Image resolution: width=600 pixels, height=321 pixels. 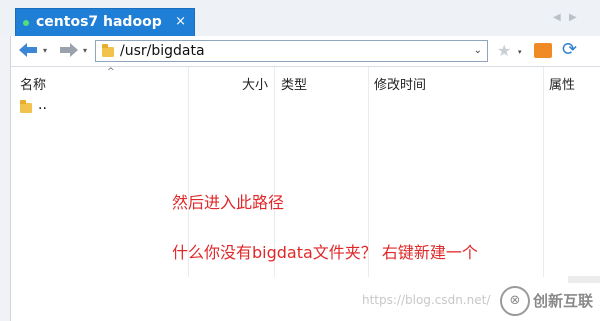 What do you see at coordinates (99, 22) in the screenshot?
I see `tab-title: centos7 hadoop` at bounding box center [99, 22].